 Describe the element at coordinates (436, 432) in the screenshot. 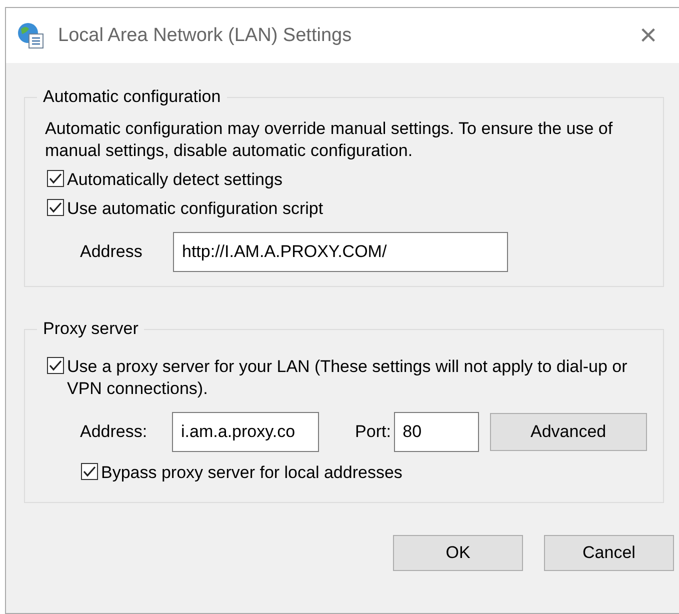

I see `port-field: 80` at that location.